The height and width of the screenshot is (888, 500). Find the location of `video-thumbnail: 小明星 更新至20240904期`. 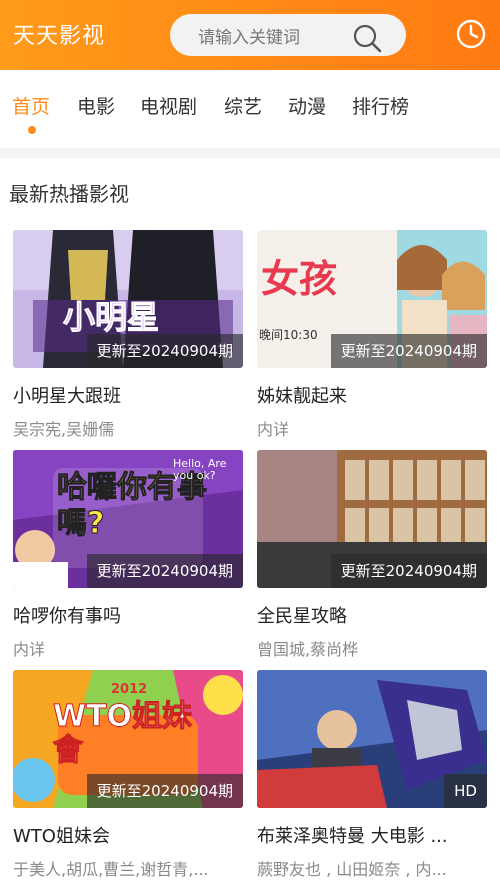

video-thumbnail: 小明星 更新至20240904期 is located at coordinates (128, 299).